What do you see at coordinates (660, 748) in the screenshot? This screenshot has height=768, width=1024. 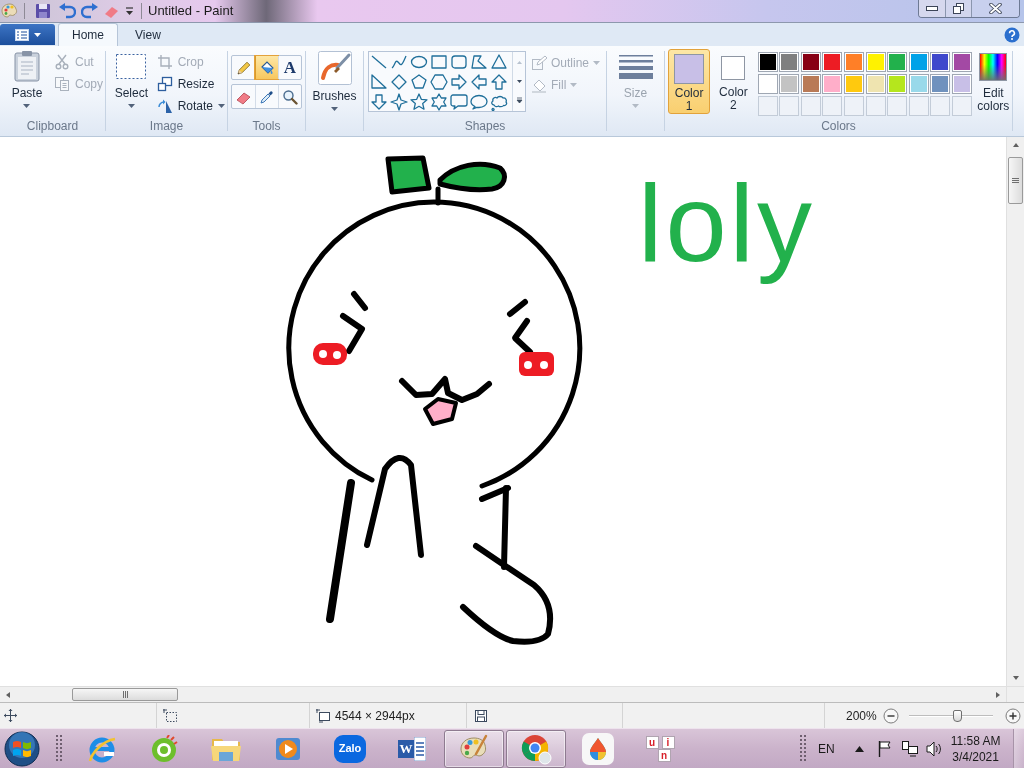 I see `keyboard-app-button: u i n` at bounding box center [660, 748].